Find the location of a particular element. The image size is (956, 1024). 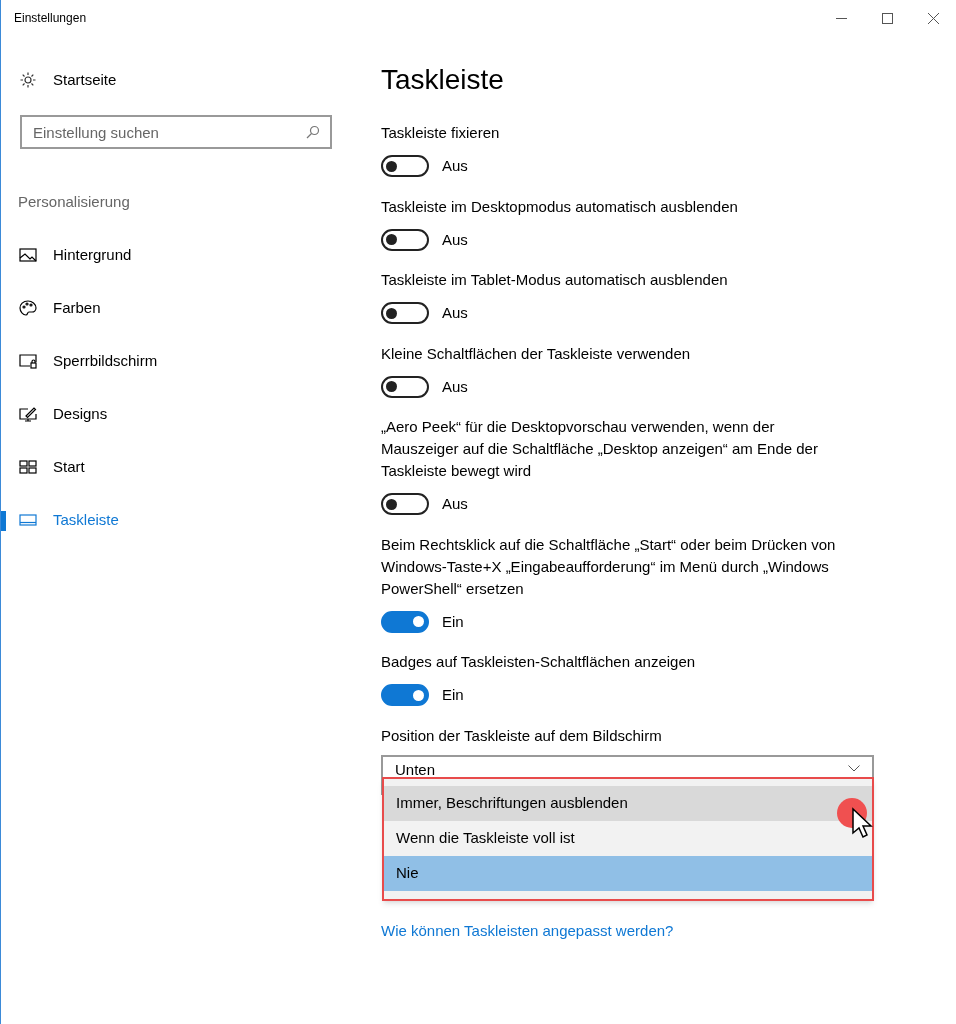

nav-item: Farben is located at coordinates (176, 308).